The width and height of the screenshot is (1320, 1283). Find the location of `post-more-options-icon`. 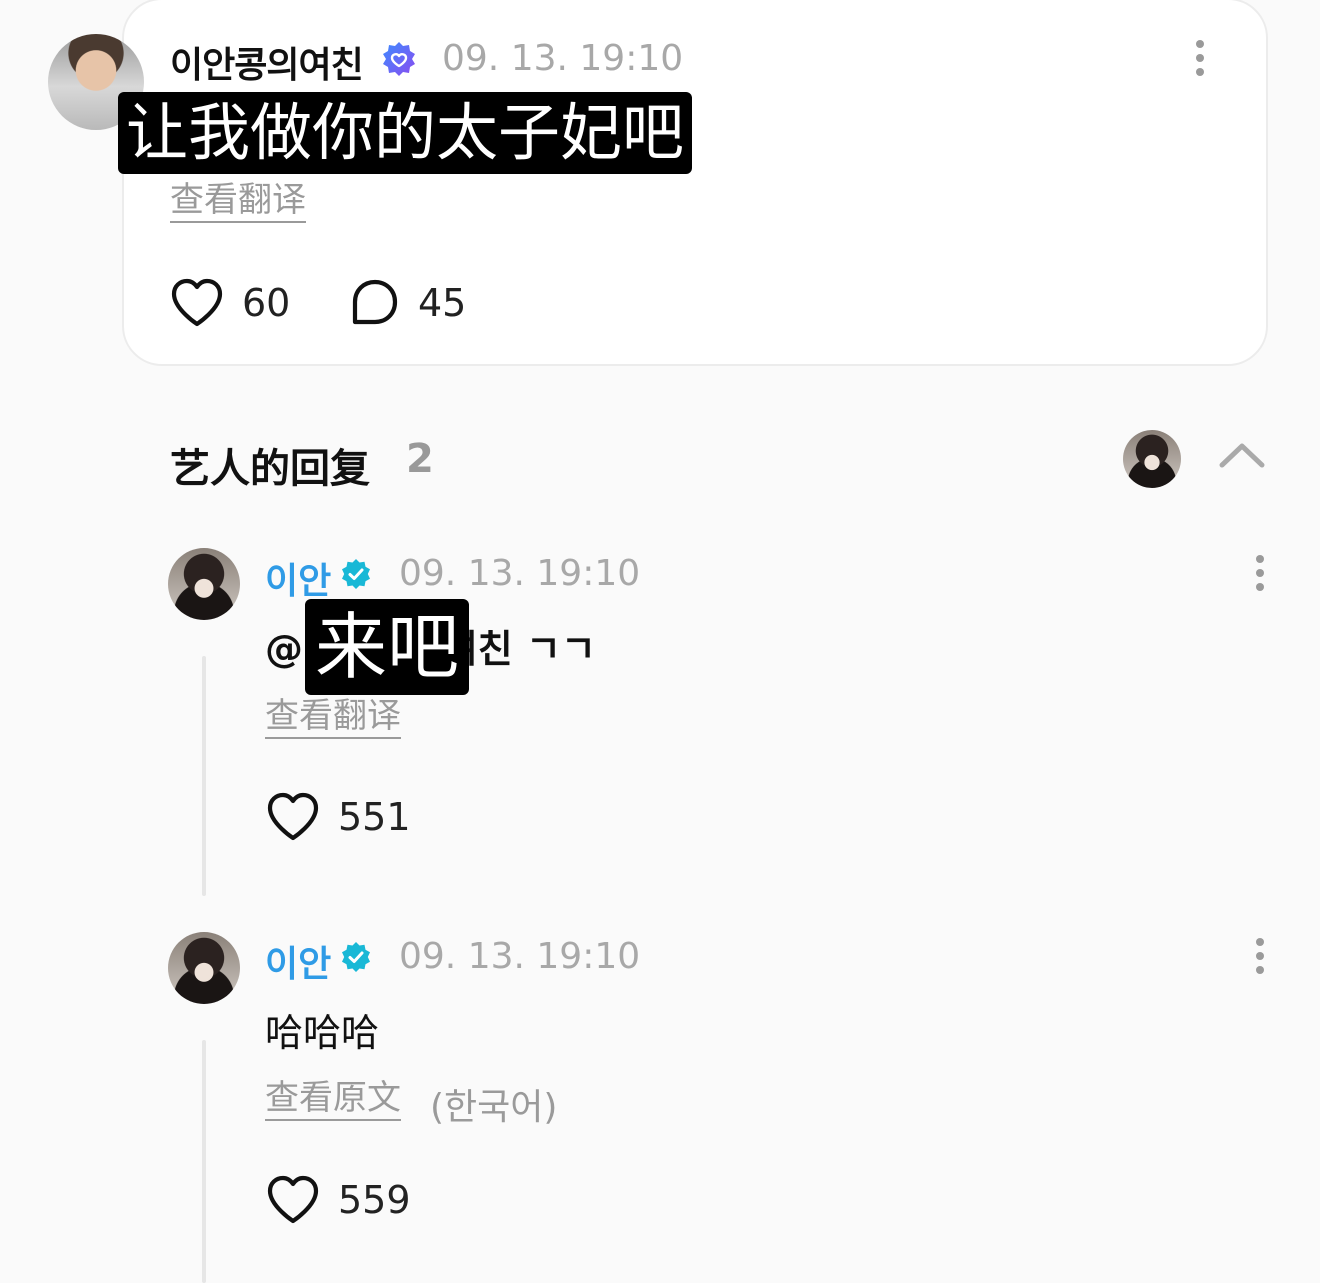

post-more-options-icon is located at coordinates (1200, 60).